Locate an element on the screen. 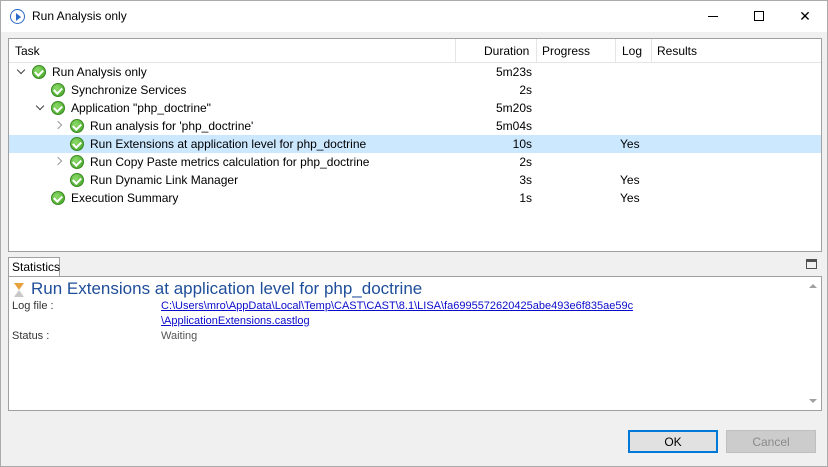 Image resolution: width=828 pixels, height=467 pixels. tree-row: Run Dynamic Link Manager 3s Yes is located at coordinates (415, 180).